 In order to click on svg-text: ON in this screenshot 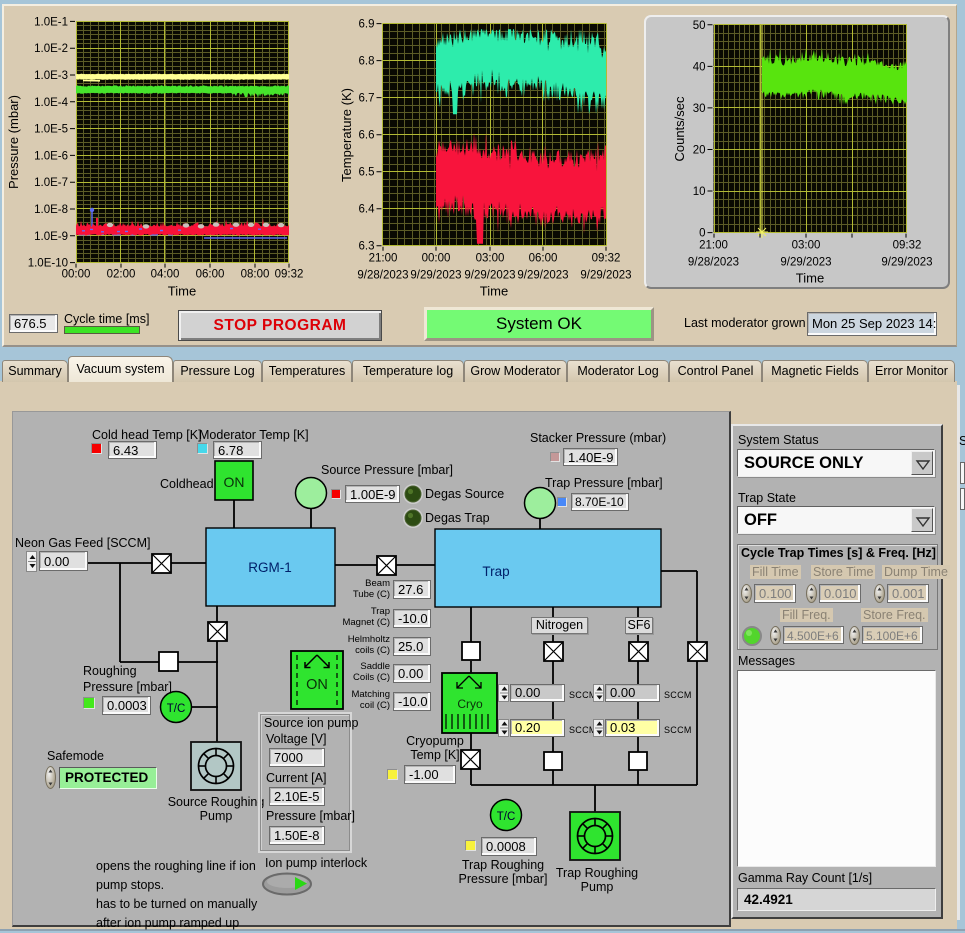, I will do `click(234, 482)`.